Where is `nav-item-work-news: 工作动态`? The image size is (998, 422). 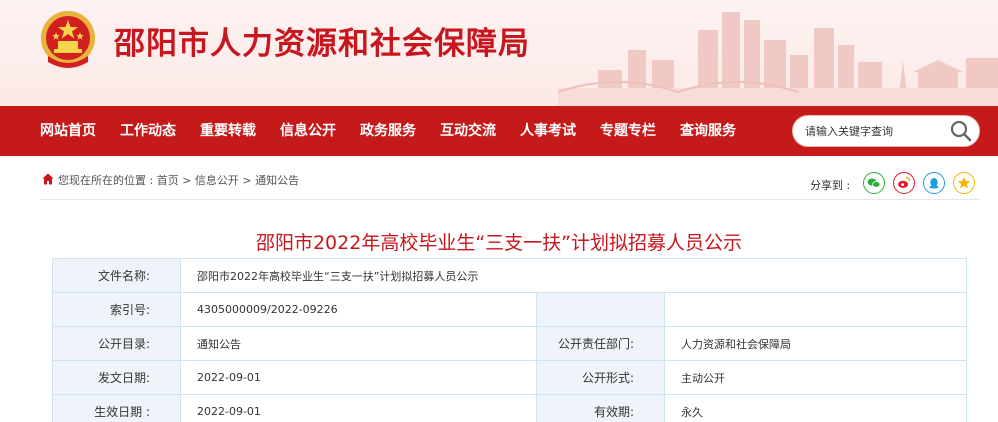
nav-item-work-news: 工作动态 is located at coordinates (148, 131).